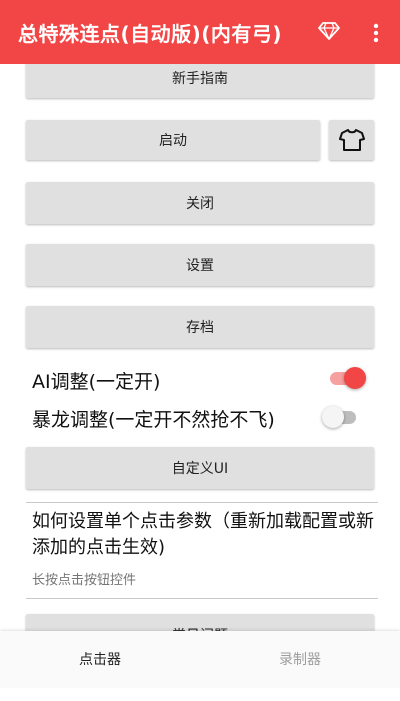 The width and height of the screenshot is (400, 701). I want to click on tab-clicker: 点击器, so click(100, 659).